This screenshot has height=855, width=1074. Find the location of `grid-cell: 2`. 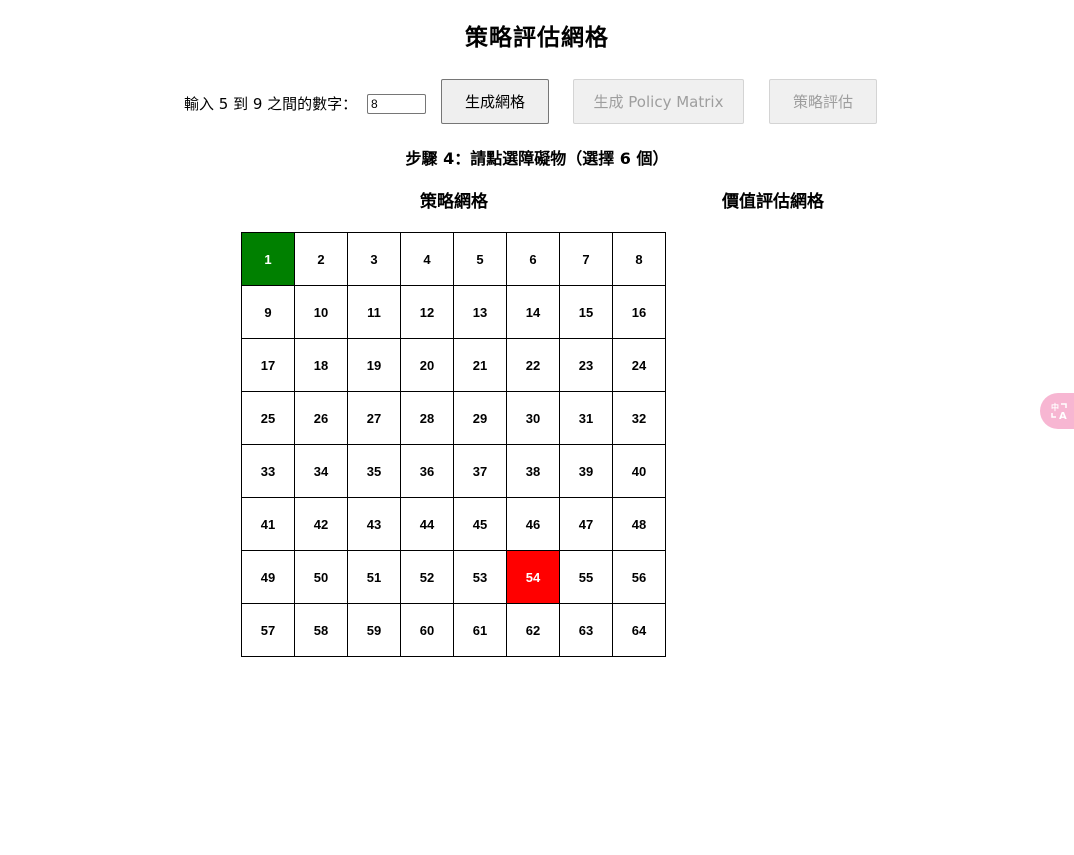

grid-cell: 2 is located at coordinates (321, 259).